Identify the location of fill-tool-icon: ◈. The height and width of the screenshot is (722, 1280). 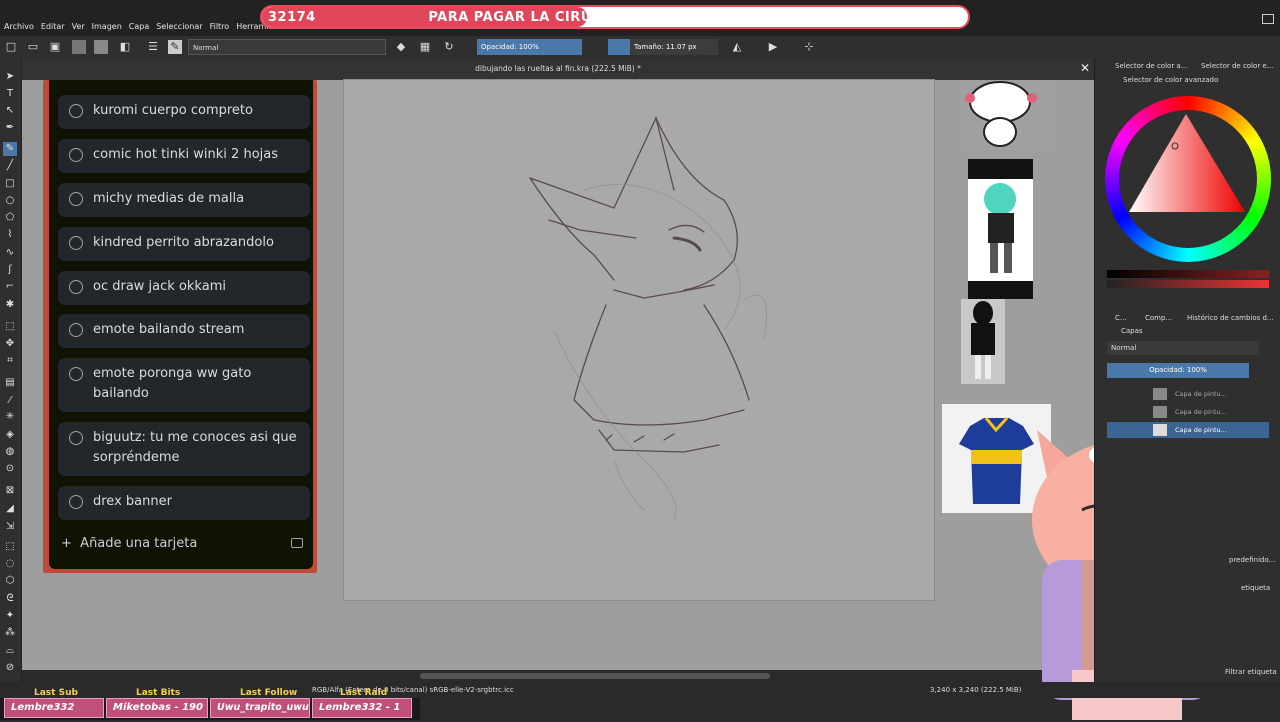
(10, 435).